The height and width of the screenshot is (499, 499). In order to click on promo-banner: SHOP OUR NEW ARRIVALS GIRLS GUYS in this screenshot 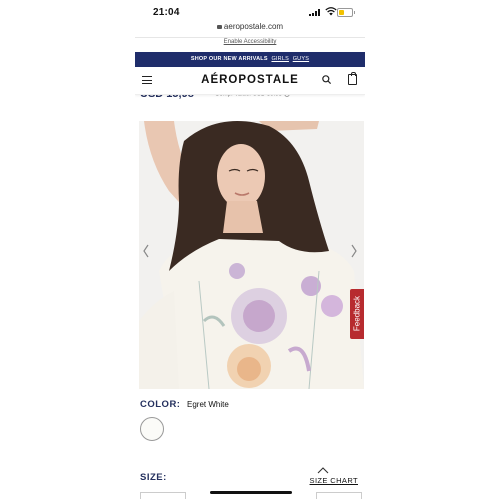, I will do `click(250, 59)`.